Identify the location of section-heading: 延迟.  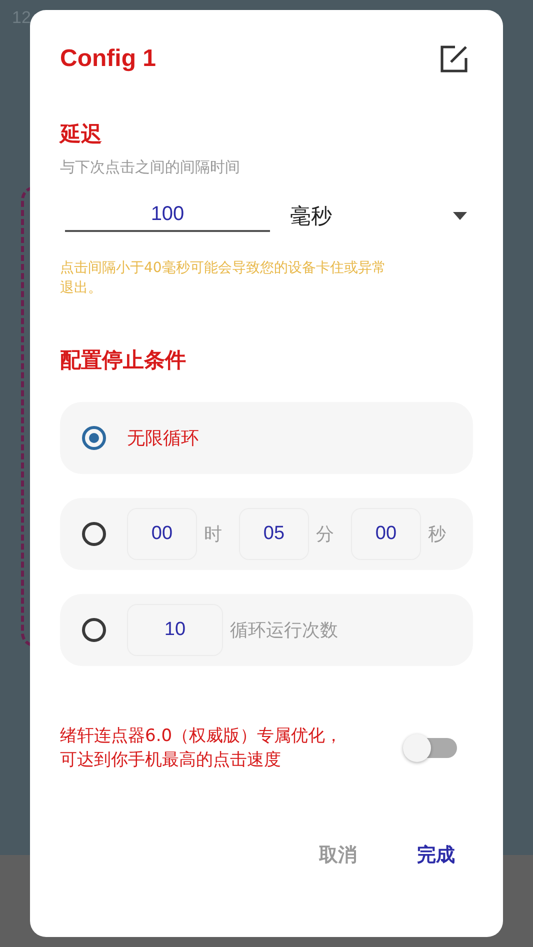
(81, 134).